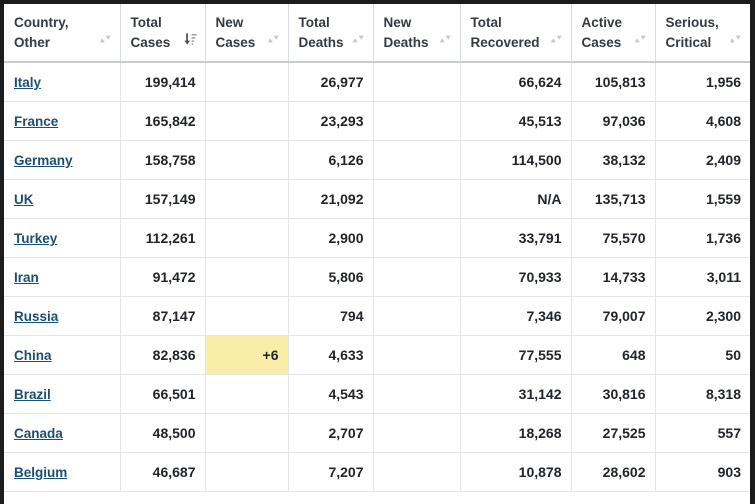 This screenshot has height=504, width=755. What do you see at coordinates (32, 394) in the screenshot?
I see `country-link: Brazil` at bounding box center [32, 394].